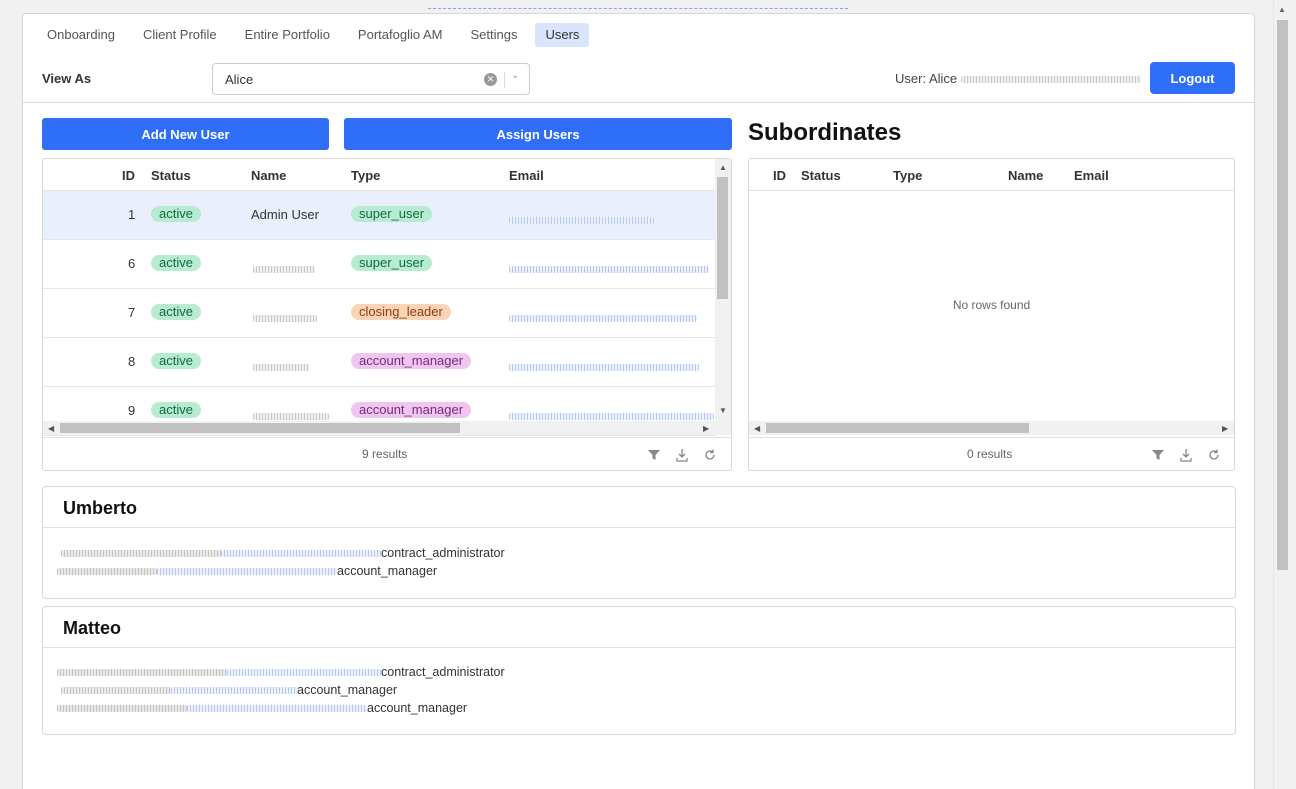  I want to click on card-line-type: account_manager, so click(347, 690).